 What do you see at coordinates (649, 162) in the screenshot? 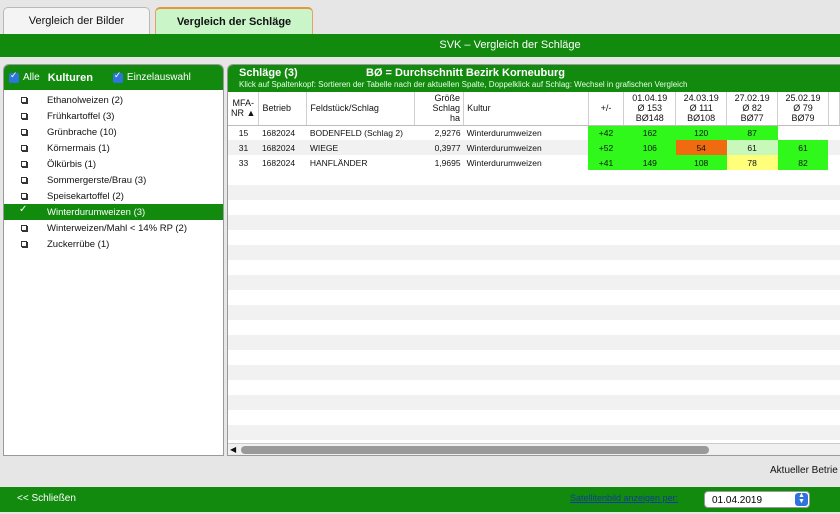
I see `cell-value: 149` at bounding box center [649, 162].